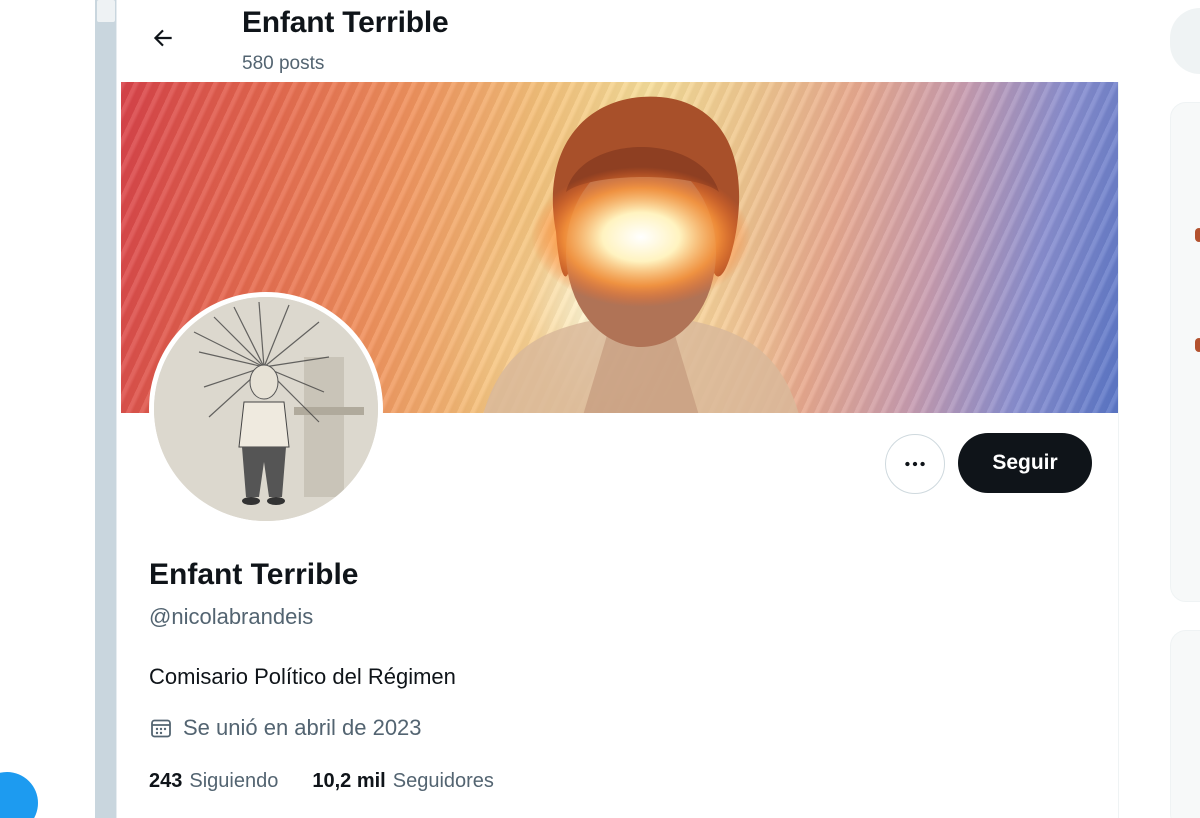 This screenshot has height=818, width=1200. Describe the element at coordinates (47, 409) in the screenshot. I see `left-nav-rail` at that location.